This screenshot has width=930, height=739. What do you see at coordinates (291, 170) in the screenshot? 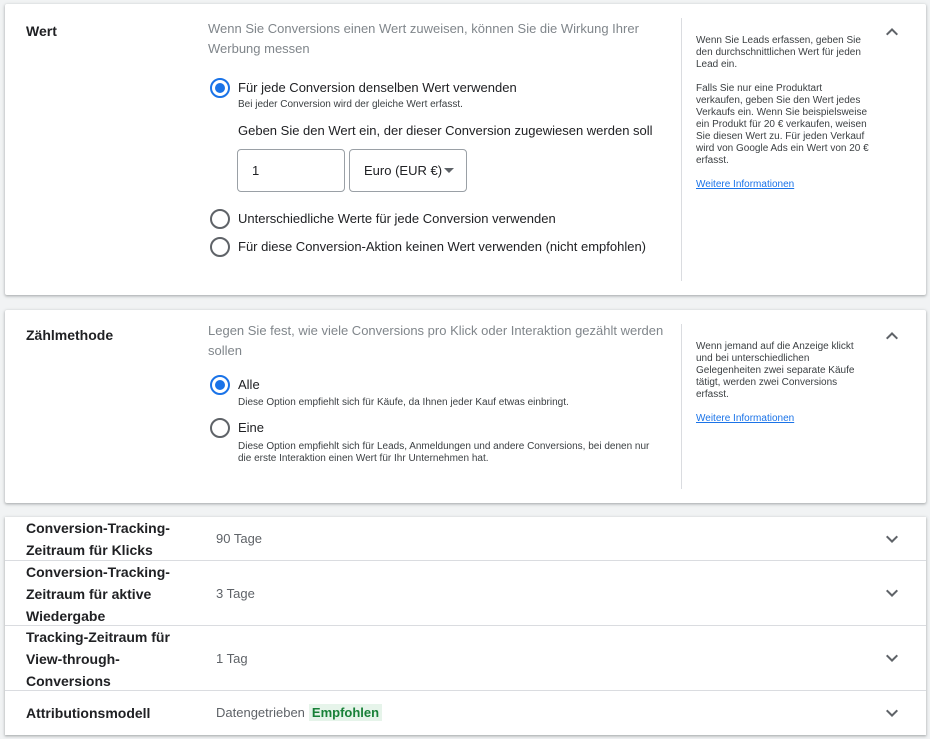
I see `value-input: 1` at bounding box center [291, 170].